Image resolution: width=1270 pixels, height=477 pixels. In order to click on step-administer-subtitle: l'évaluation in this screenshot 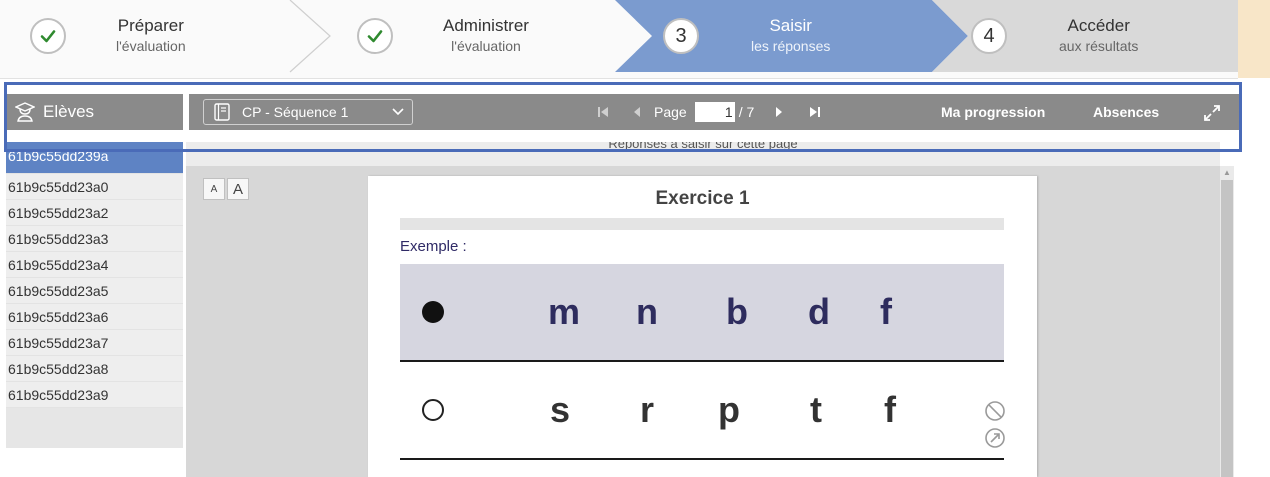, I will do `click(486, 46)`.